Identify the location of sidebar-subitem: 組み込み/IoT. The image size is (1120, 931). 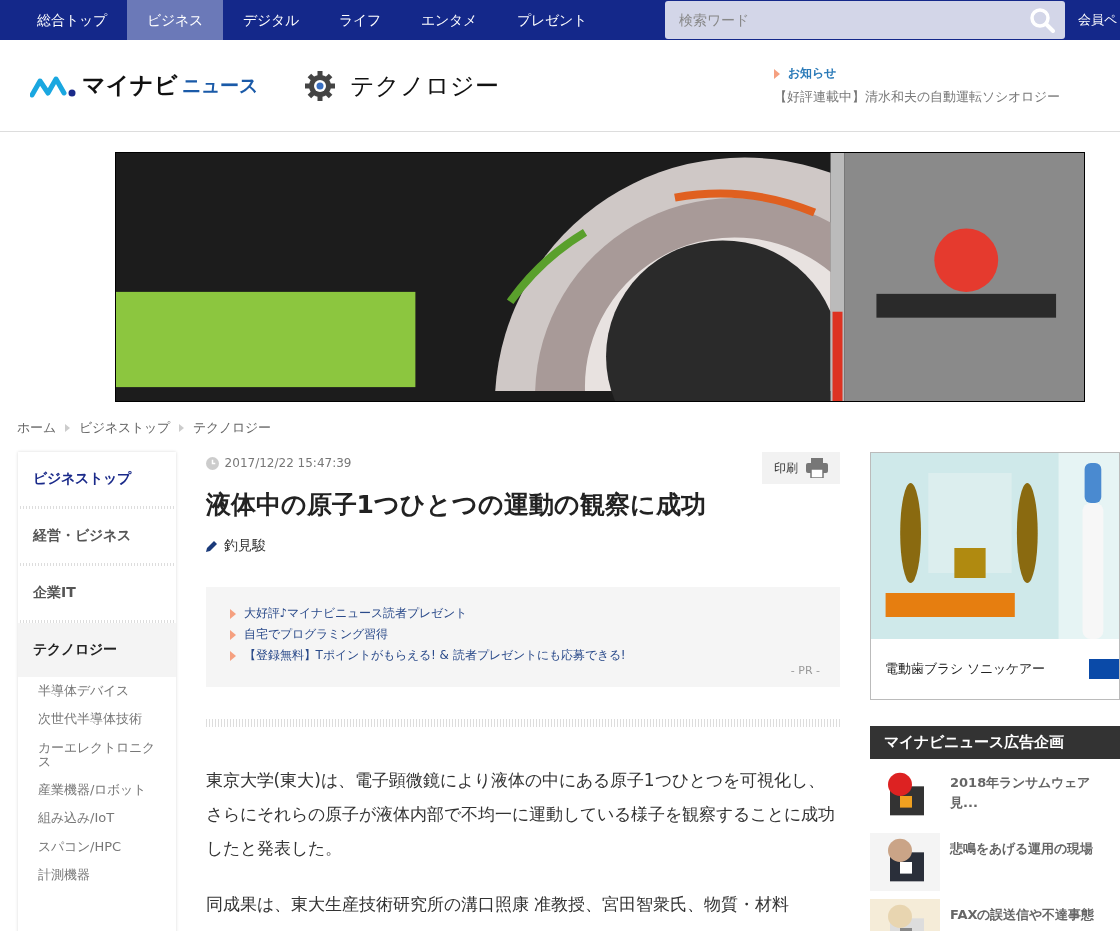
(97, 818).